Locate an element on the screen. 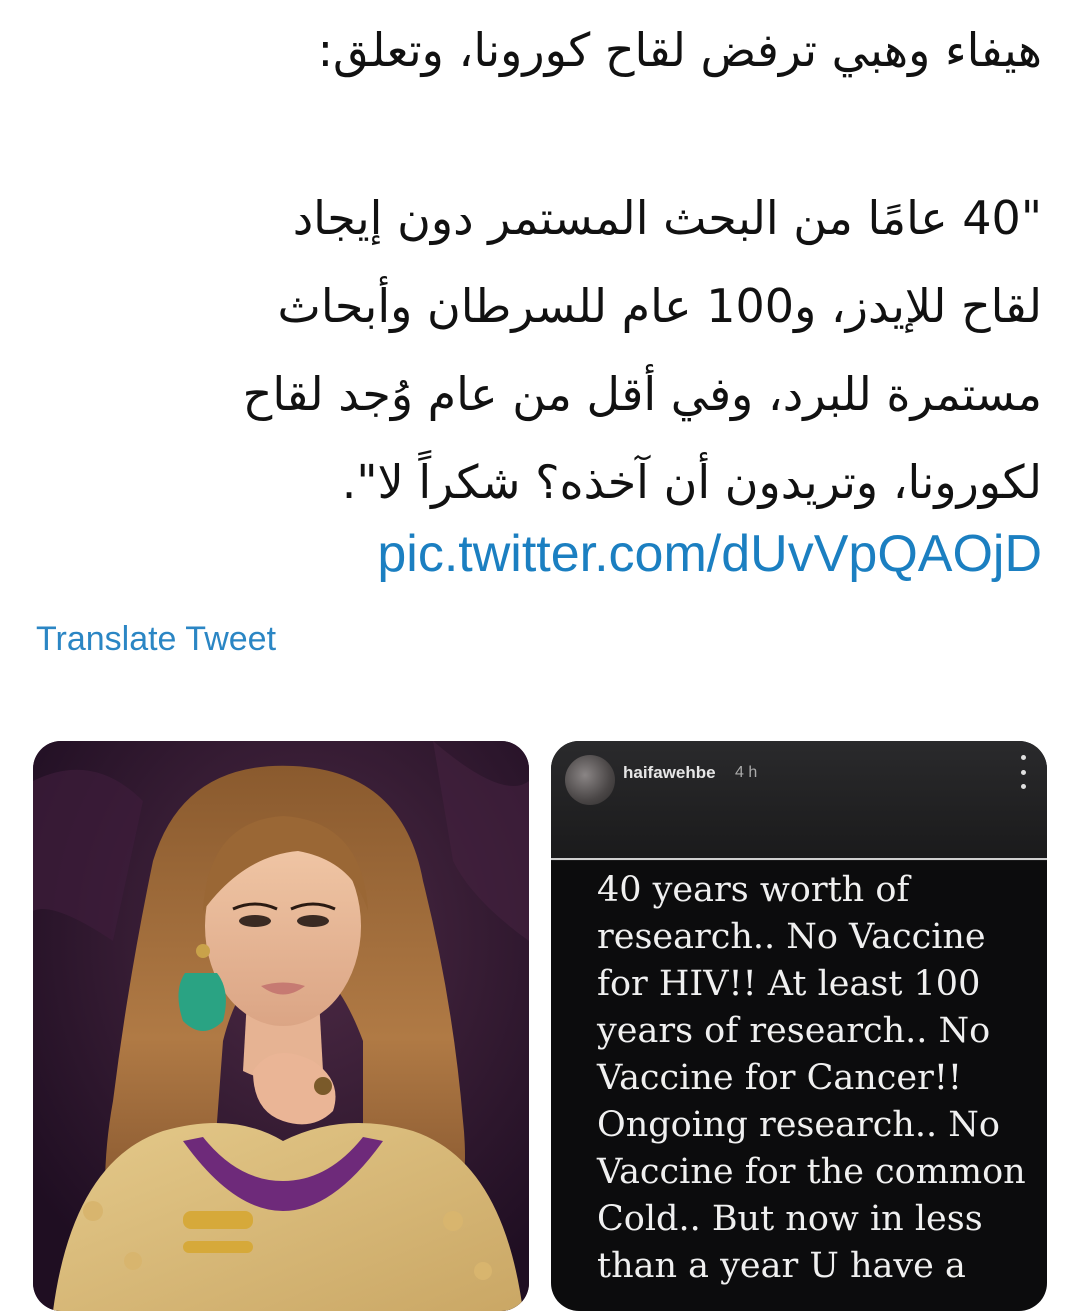 Image resolution: width=1080 pixels, height=1311 pixels. tweet-quote-line: لكورونا، وتريدون أن آخذه؟ شكراً لا". is located at coordinates (691, 482).